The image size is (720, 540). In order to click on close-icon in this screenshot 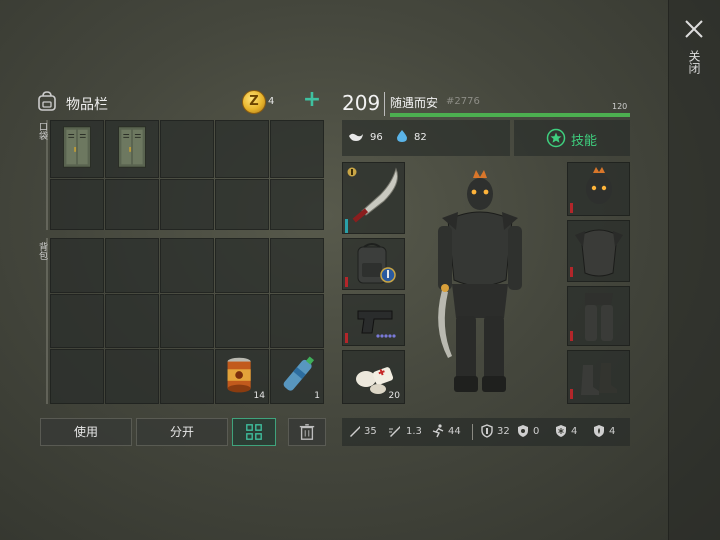, I will do `click(694, 29)`.